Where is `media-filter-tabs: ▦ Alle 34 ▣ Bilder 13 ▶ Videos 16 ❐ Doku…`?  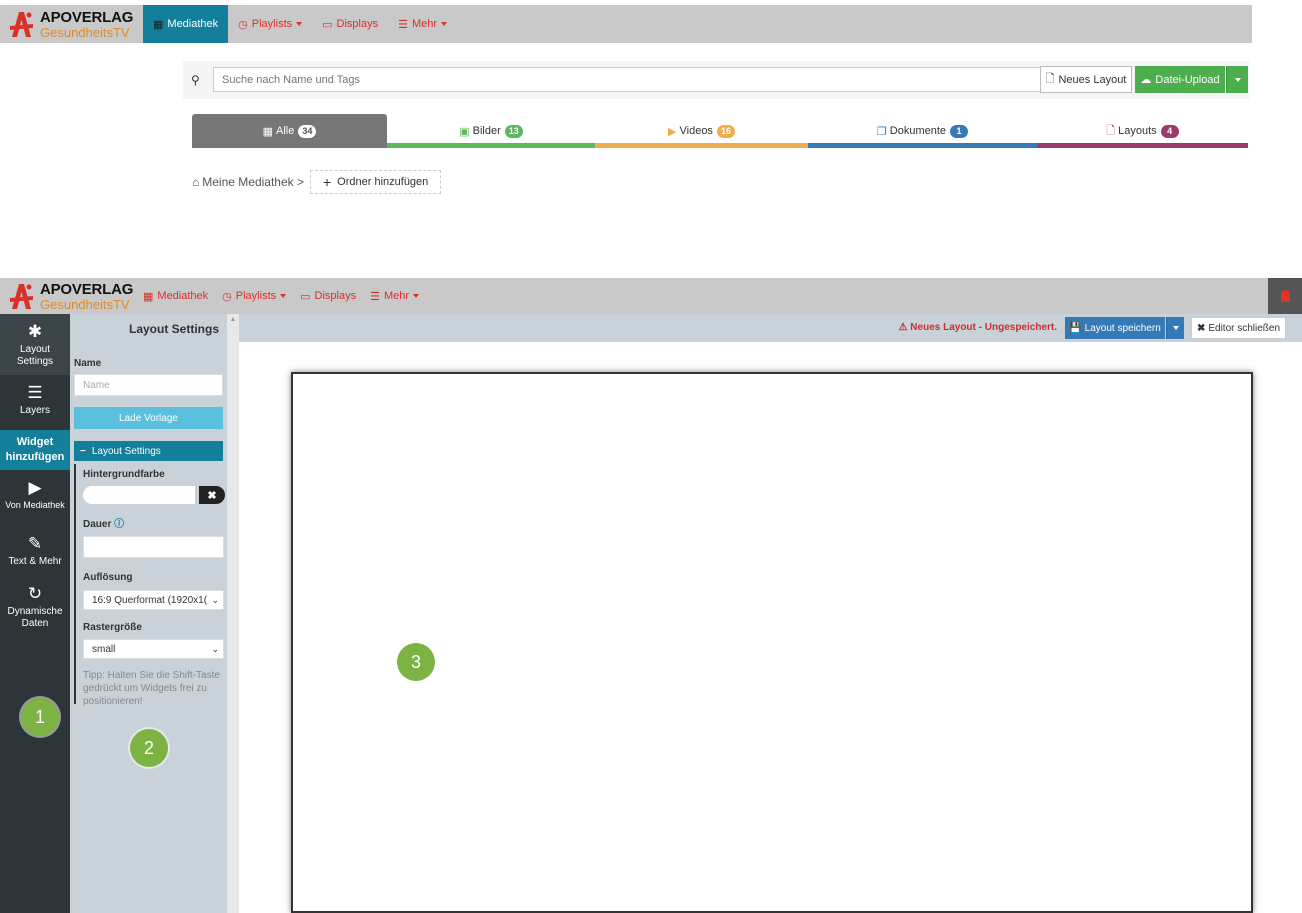
media-filter-tabs: ▦ Alle 34 ▣ Bilder 13 ▶ Videos 16 ❐ Doku… is located at coordinates (720, 131).